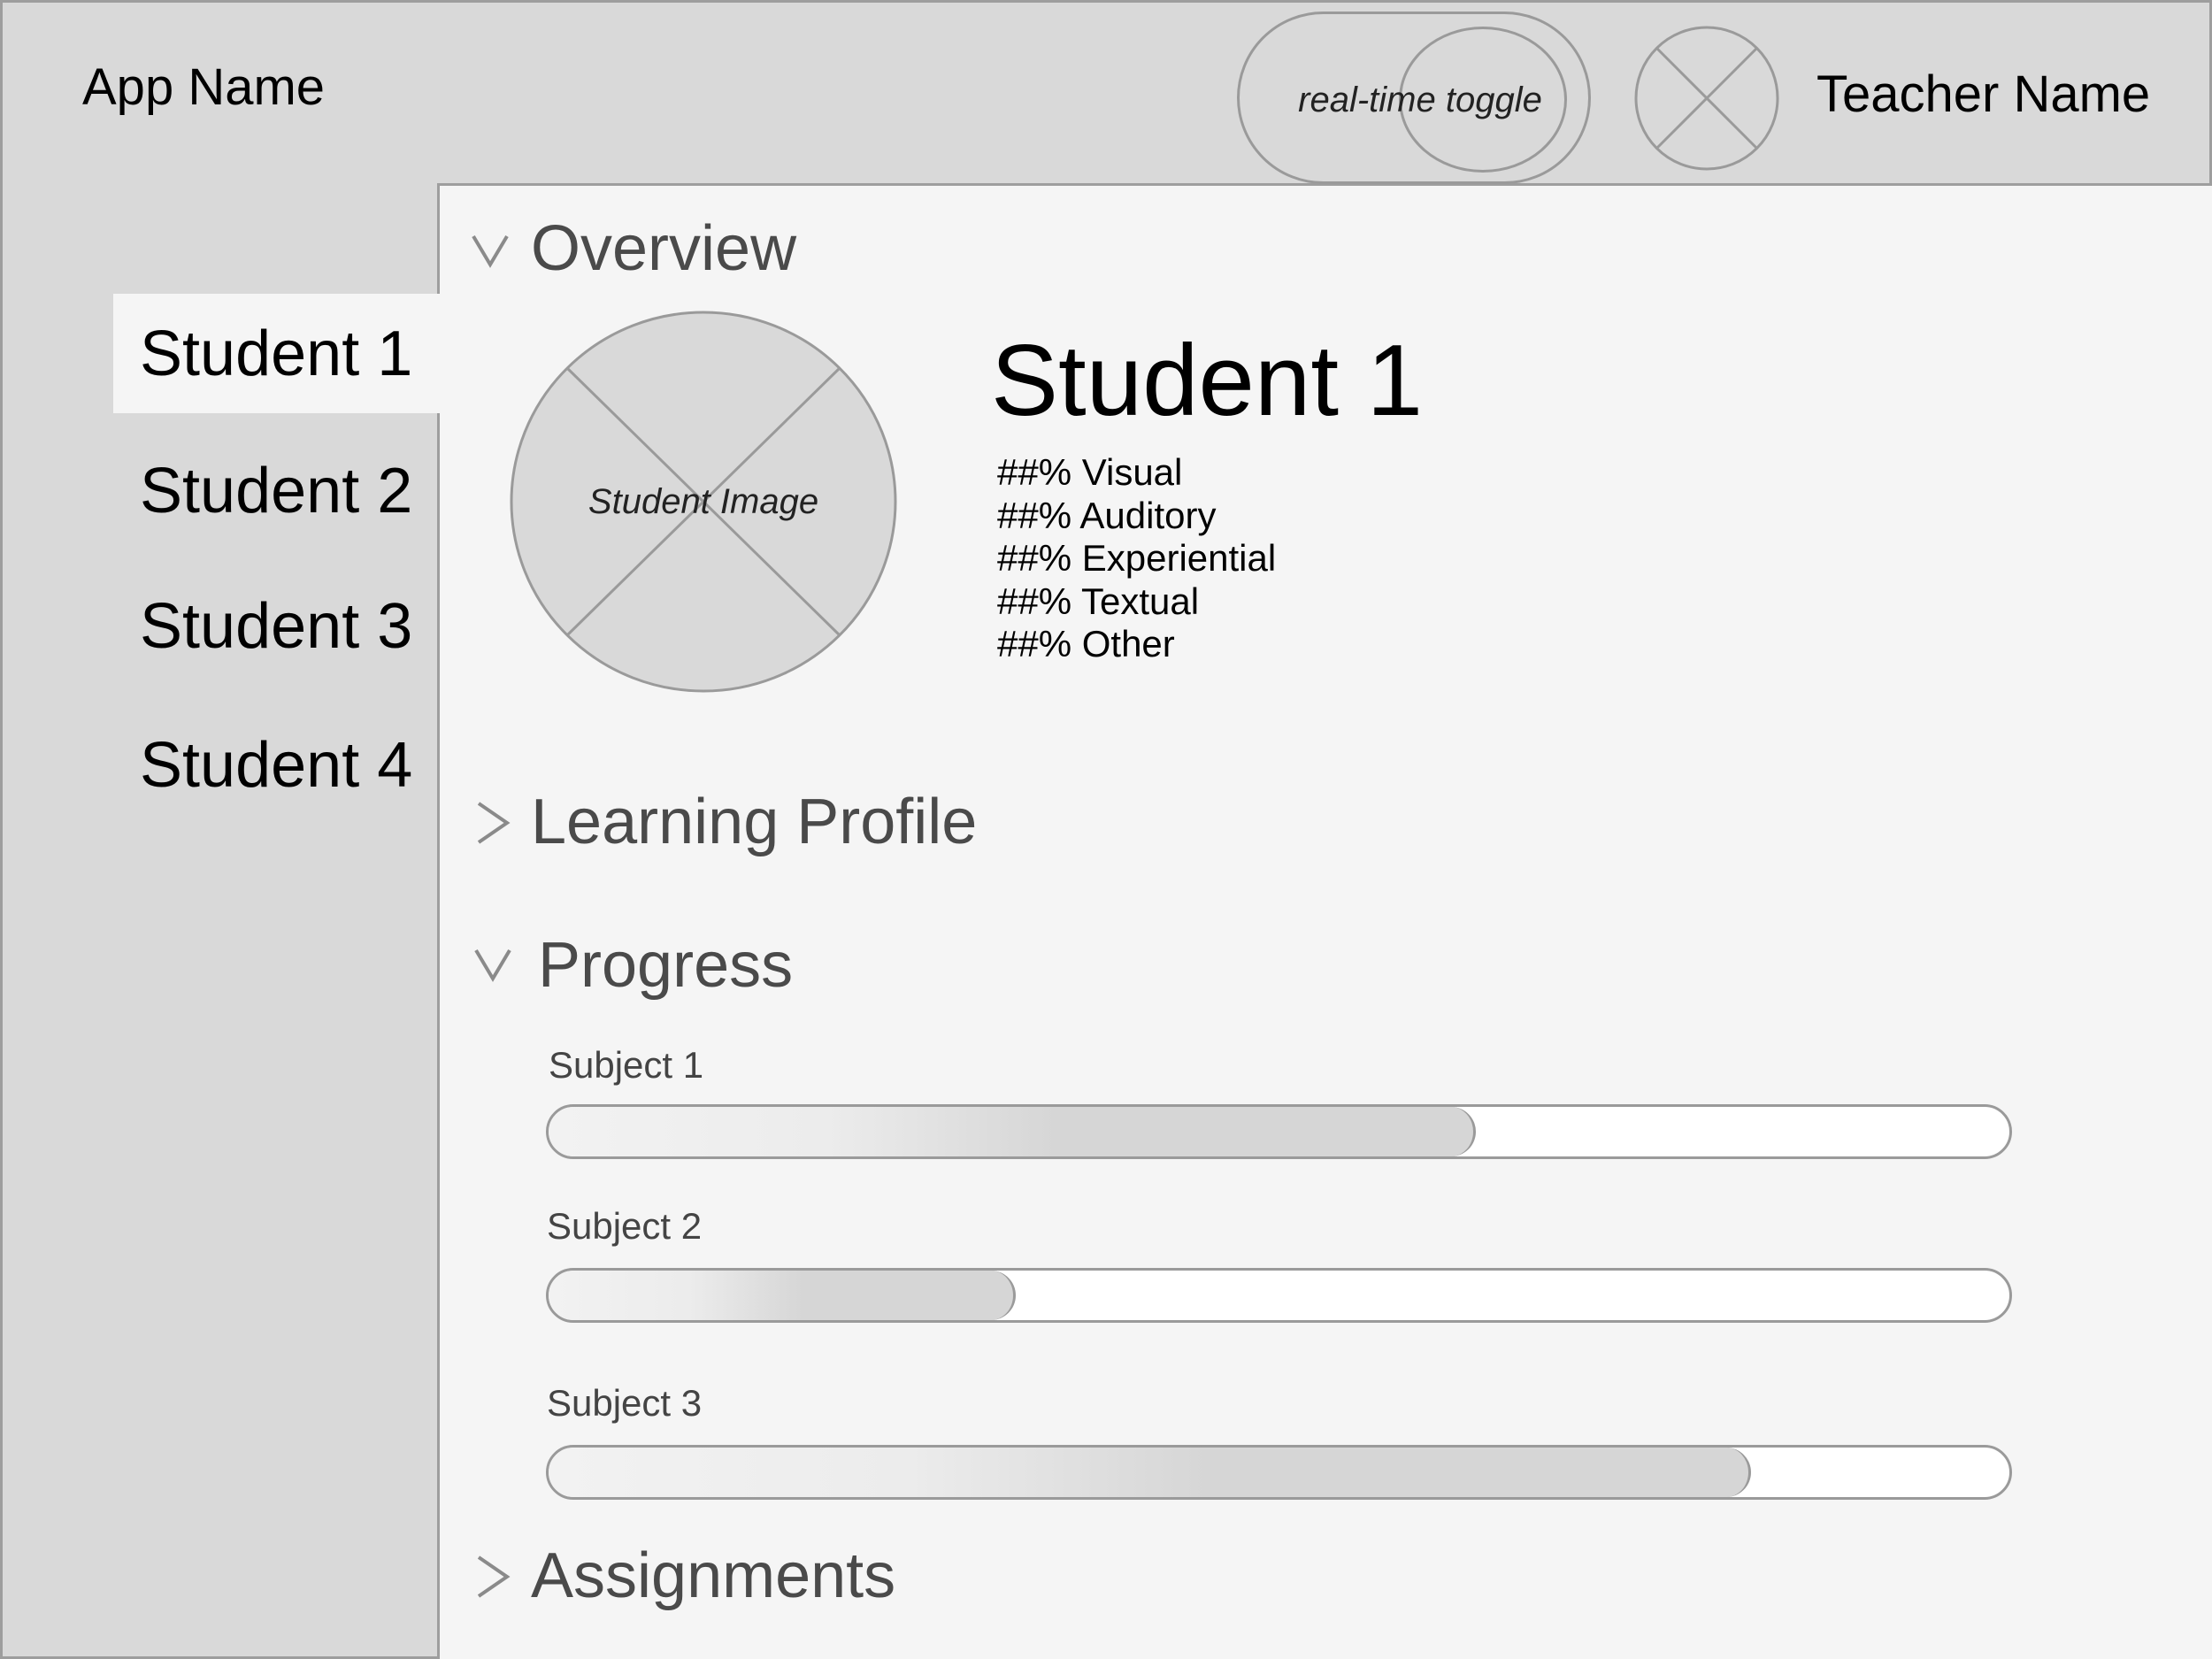  What do you see at coordinates (1707, 99) in the screenshot?
I see `teacher-avatar-icon` at bounding box center [1707, 99].